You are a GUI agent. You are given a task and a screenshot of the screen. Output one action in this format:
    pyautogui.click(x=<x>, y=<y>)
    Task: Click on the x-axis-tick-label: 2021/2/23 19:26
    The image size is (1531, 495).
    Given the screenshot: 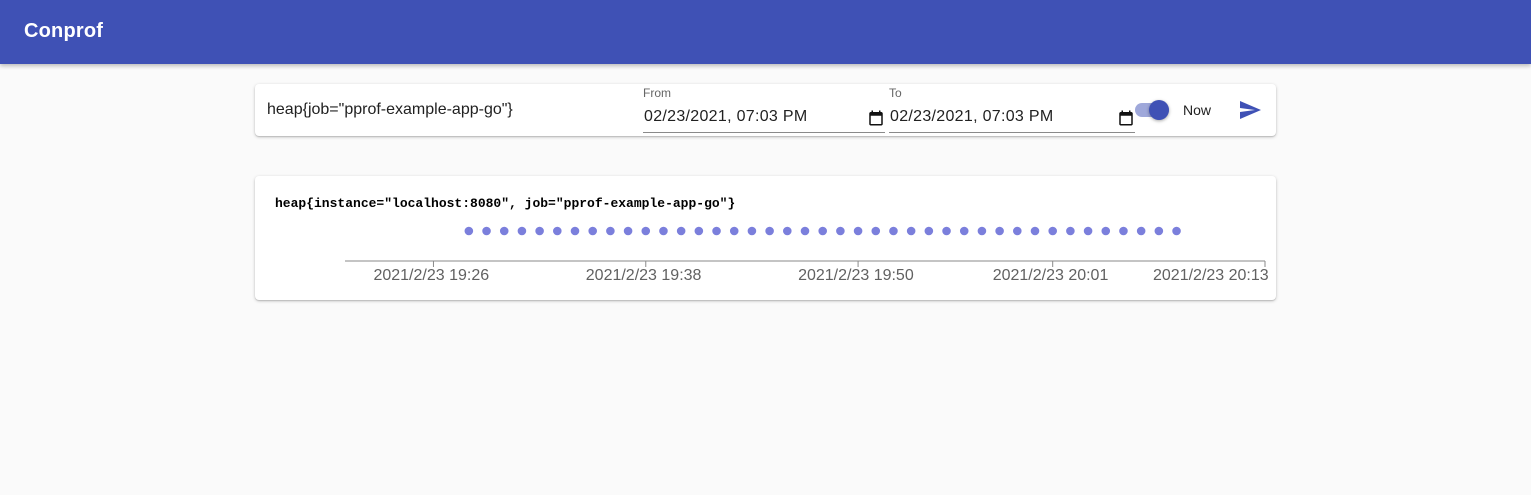 What is the action you would take?
    pyautogui.click(x=431, y=275)
    